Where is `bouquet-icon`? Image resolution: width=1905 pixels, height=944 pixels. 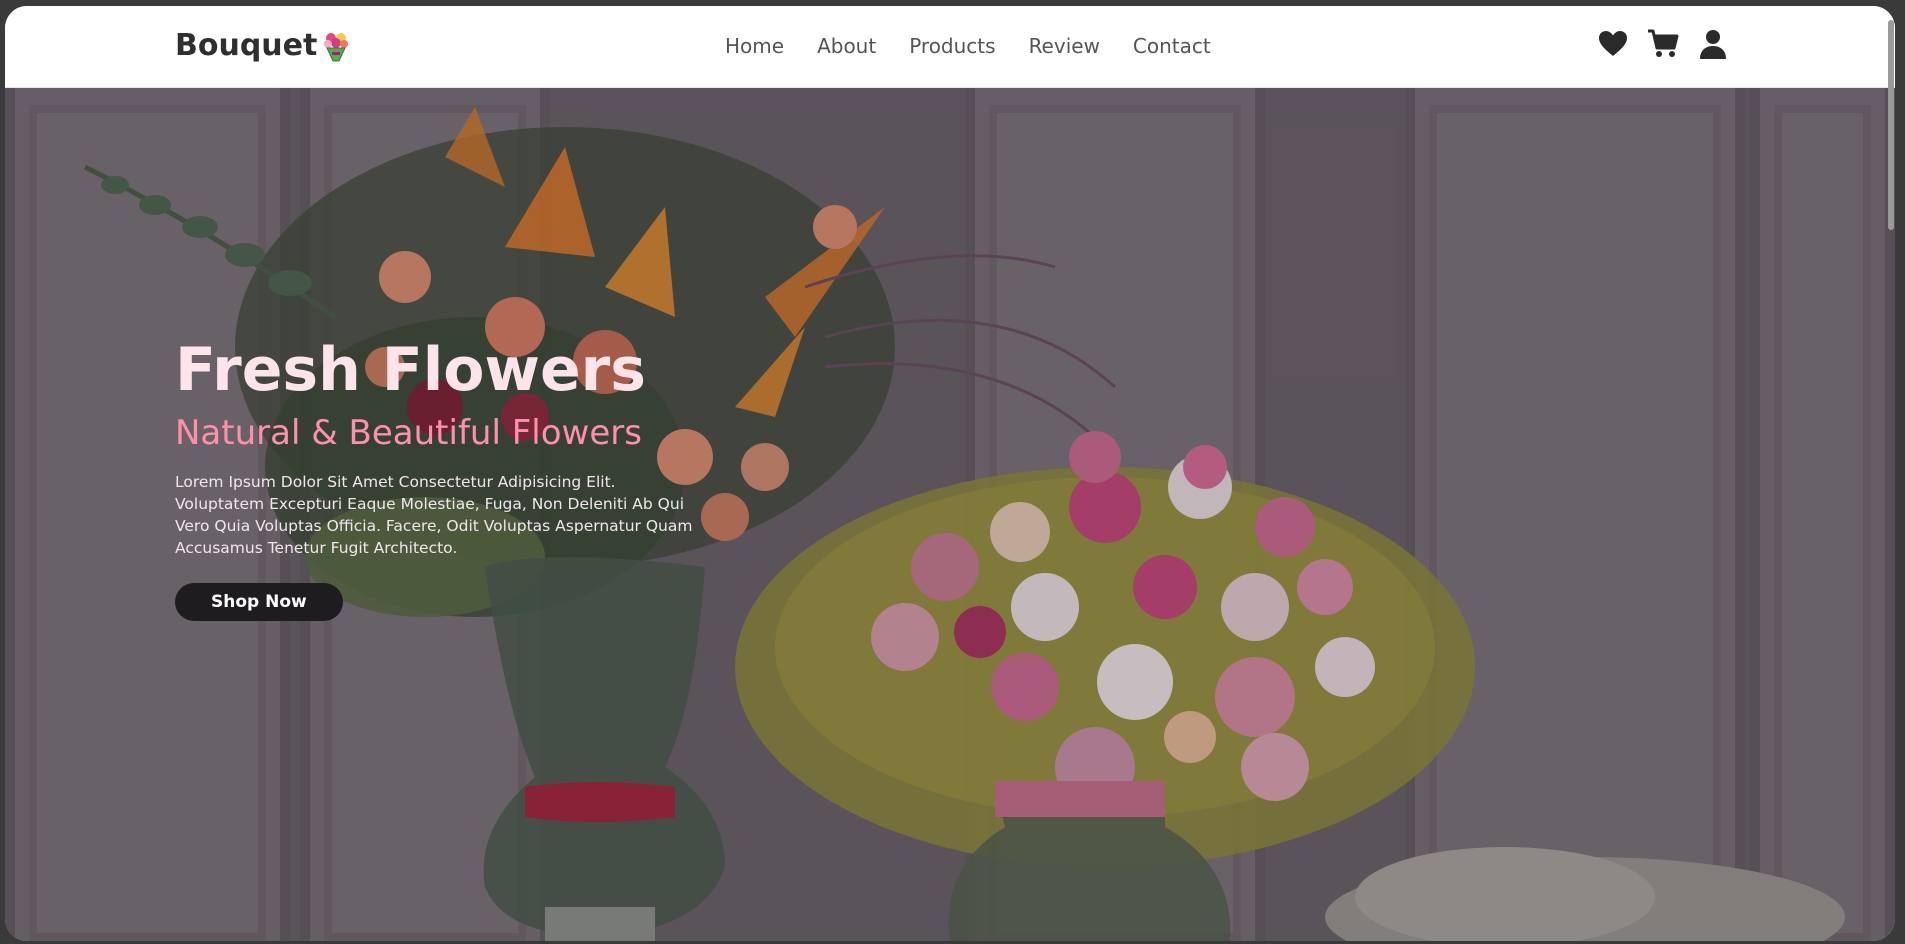
bouquet-icon is located at coordinates (336, 46).